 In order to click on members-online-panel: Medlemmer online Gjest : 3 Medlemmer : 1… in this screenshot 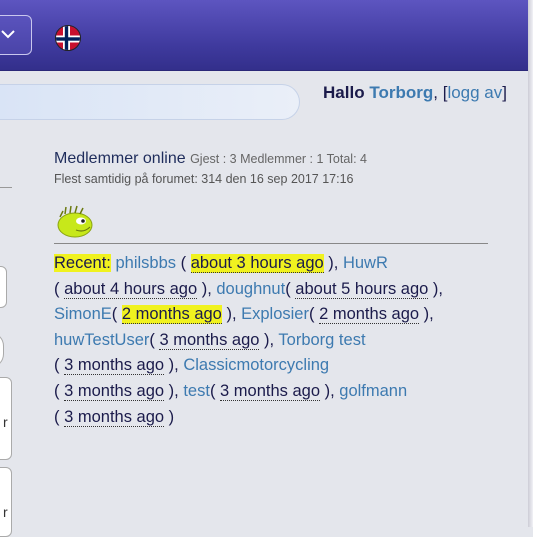, I will do `click(274, 168)`.